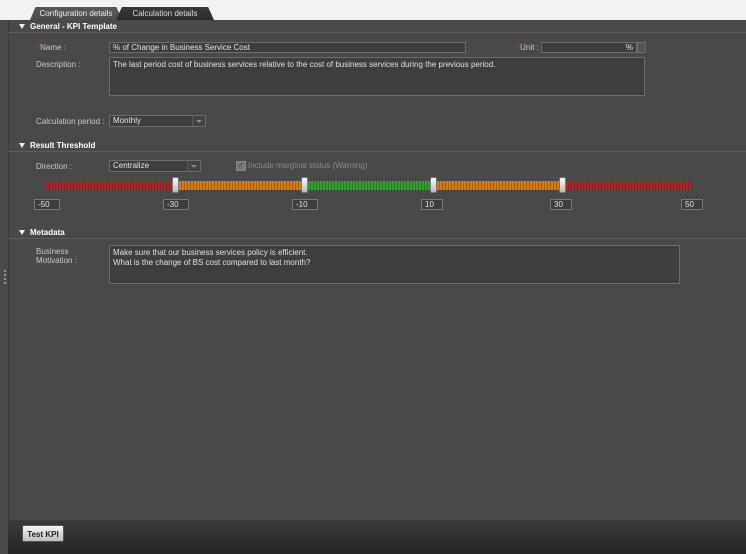 This screenshot has width=746, height=554. What do you see at coordinates (131, 165) in the screenshot?
I see `direction-value: Centralize` at bounding box center [131, 165].